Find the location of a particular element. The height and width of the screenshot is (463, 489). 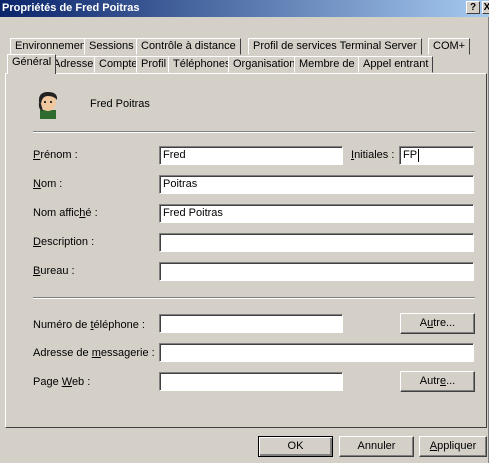

text-cursor is located at coordinates (419, 155).